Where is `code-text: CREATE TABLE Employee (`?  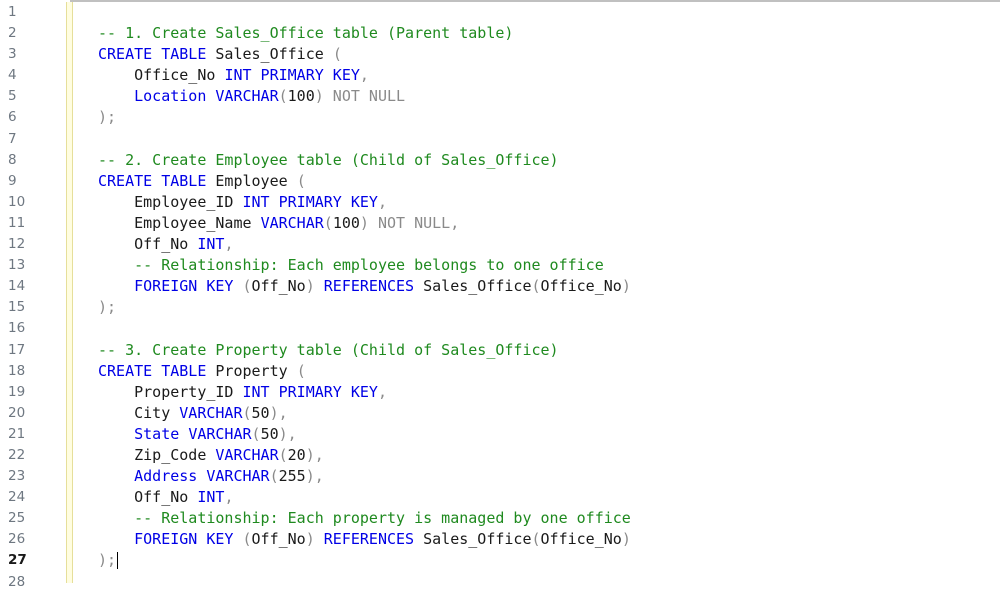
code-text: CREATE TABLE Employee ( is located at coordinates (202, 181).